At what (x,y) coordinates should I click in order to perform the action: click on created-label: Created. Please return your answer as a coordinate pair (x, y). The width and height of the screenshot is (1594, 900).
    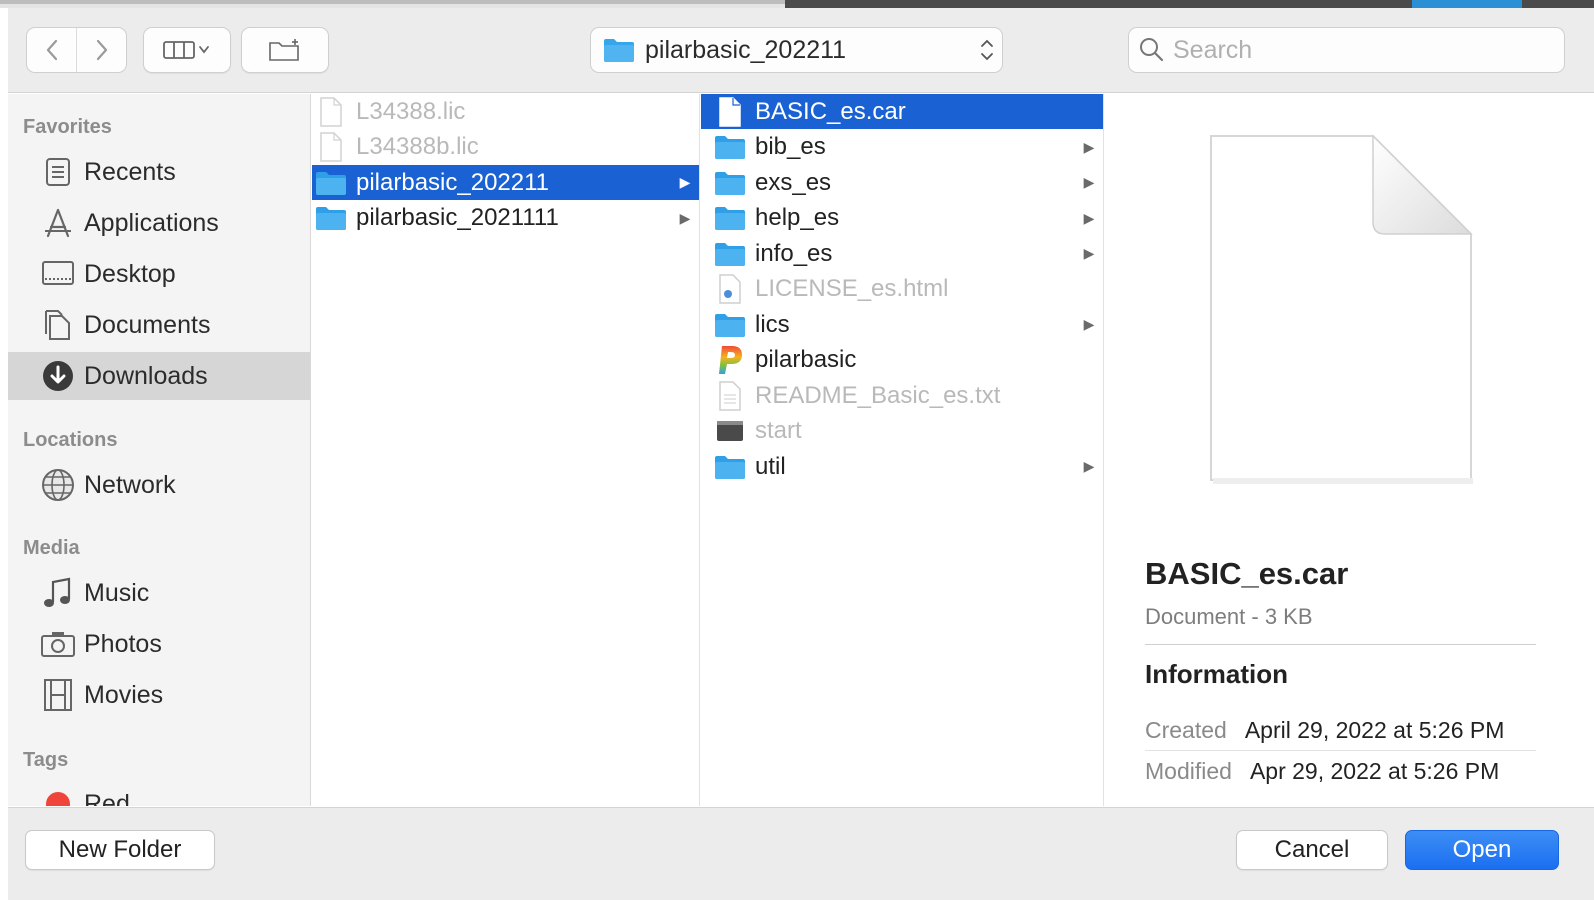
    Looking at the image, I should click on (1186, 730).